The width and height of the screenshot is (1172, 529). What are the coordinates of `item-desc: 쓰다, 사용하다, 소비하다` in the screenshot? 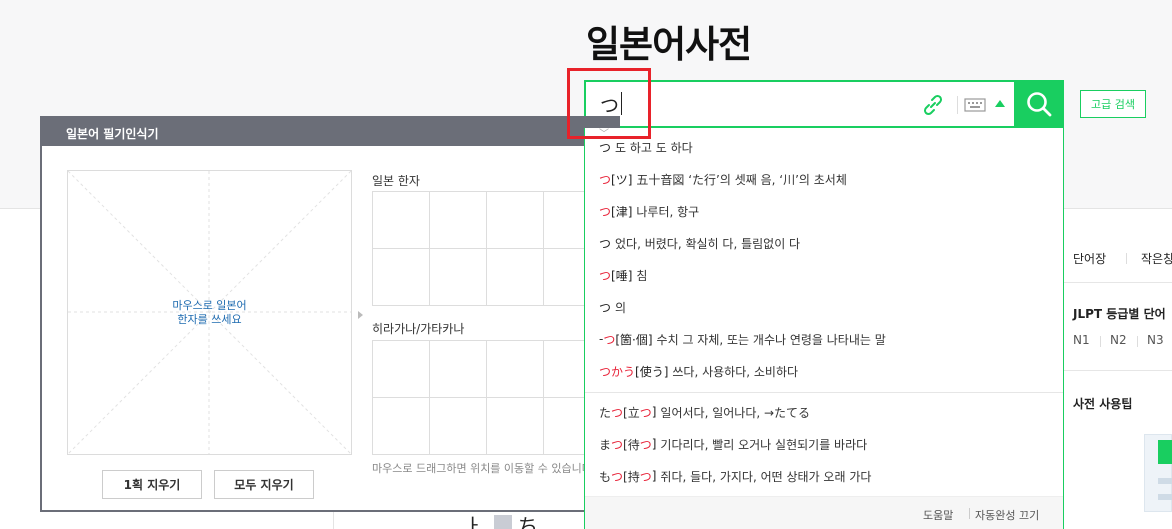 It's located at (735, 371).